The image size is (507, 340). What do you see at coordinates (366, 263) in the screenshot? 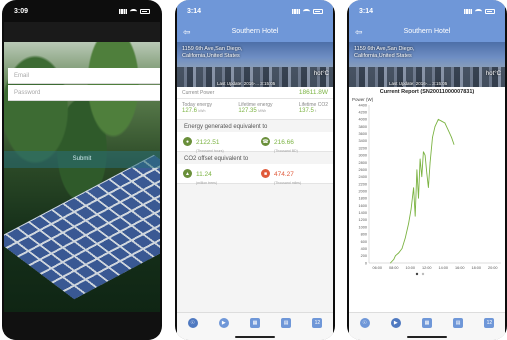
I see `y-tick-label: 0` at bounding box center [366, 263].